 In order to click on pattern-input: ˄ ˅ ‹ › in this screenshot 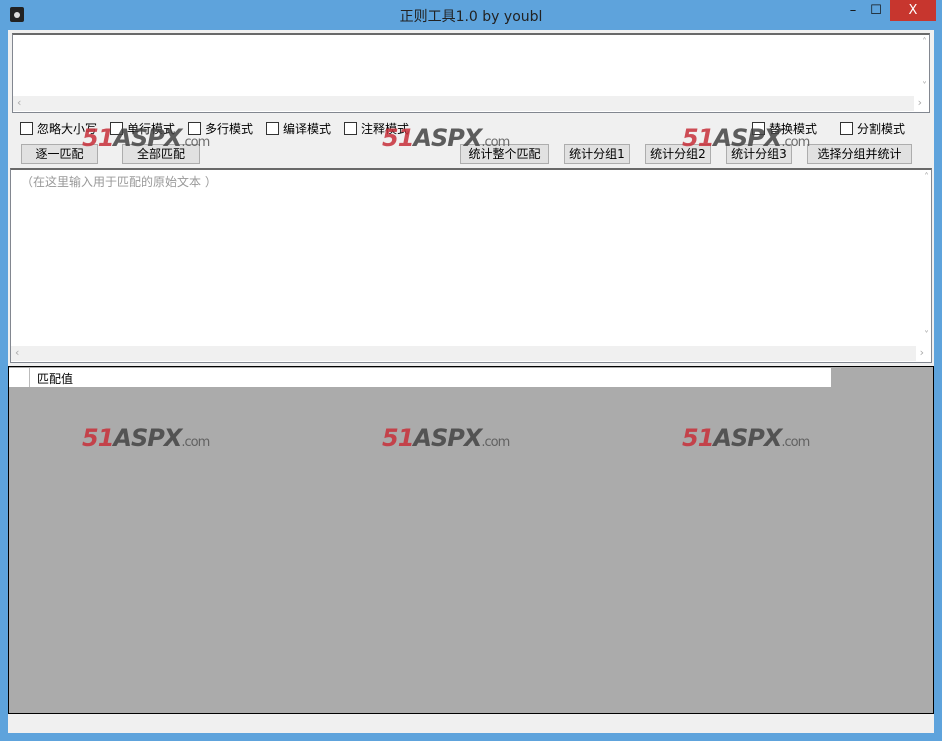, I will do `click(471, 73)`.